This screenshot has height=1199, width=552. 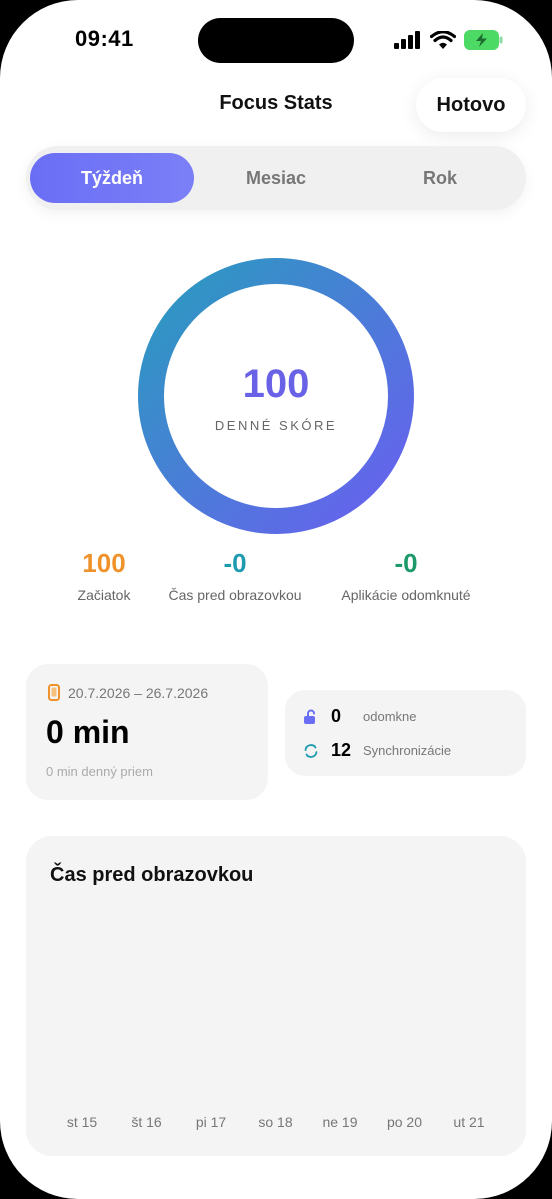 I want to click on sync-value: 12, so click(x=341, y=750).